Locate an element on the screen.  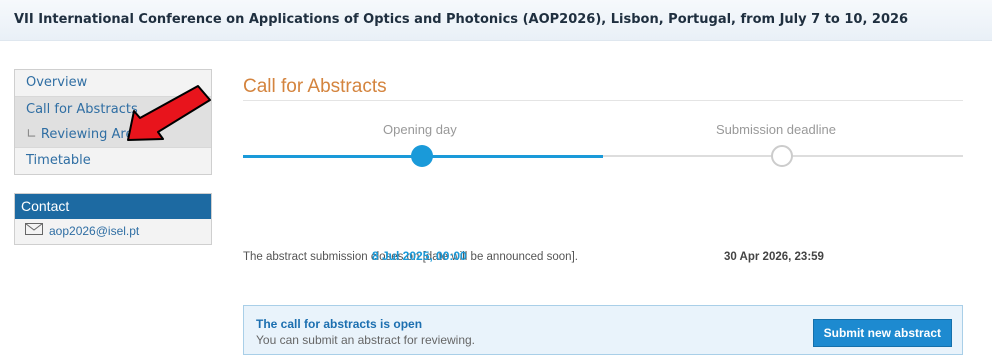
page-title: Call for Abstracts is located at coordinates (315, 86).